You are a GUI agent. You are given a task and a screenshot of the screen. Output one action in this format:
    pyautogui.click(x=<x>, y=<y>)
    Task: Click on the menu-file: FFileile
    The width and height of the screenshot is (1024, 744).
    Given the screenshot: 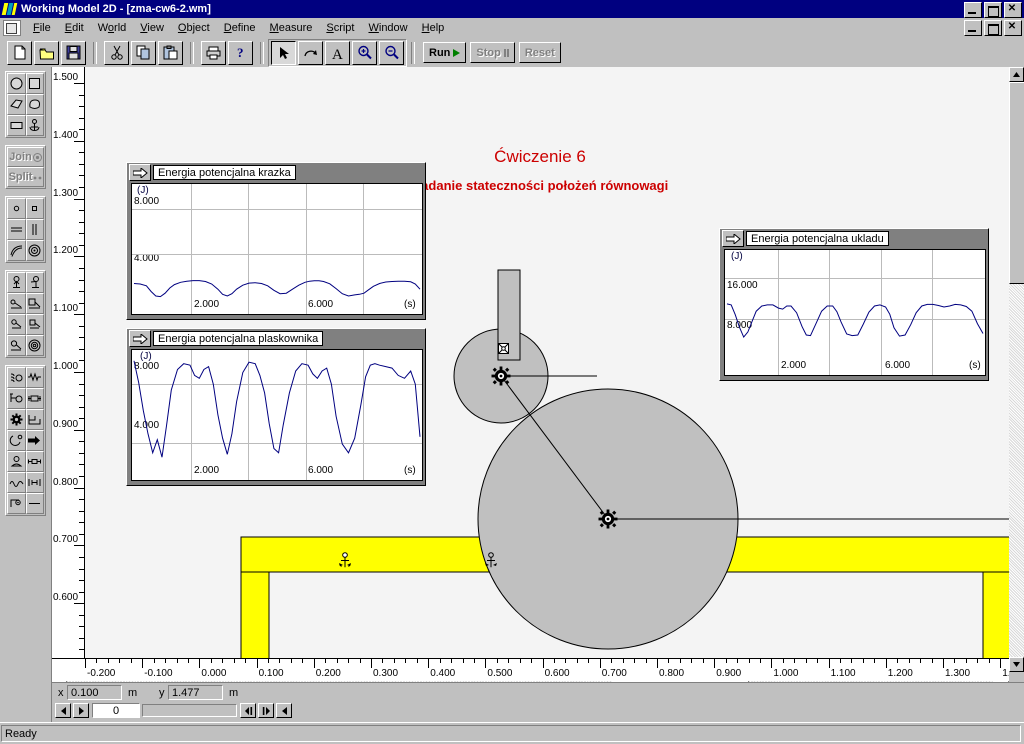 What is the action you would take?
    pyautogui.click(x=42, y=28)
    